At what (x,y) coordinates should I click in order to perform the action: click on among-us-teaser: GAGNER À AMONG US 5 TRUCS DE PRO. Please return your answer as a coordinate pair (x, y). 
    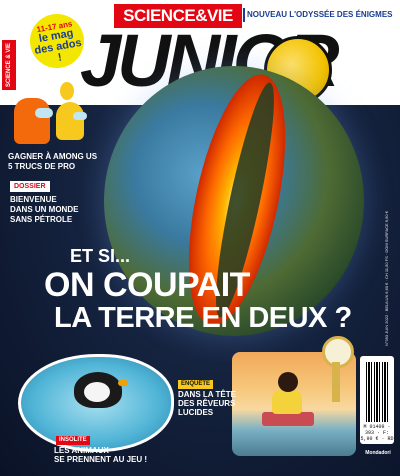
    Looking at the image, I should click on (58, 162).